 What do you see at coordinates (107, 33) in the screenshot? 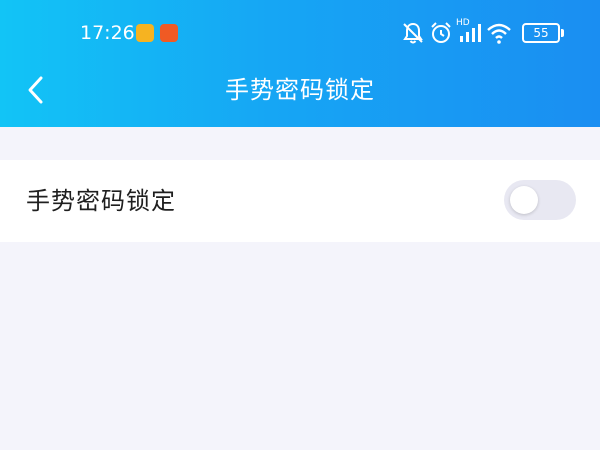
I see `status-time: 17:26` at bounding box center [107, 33].